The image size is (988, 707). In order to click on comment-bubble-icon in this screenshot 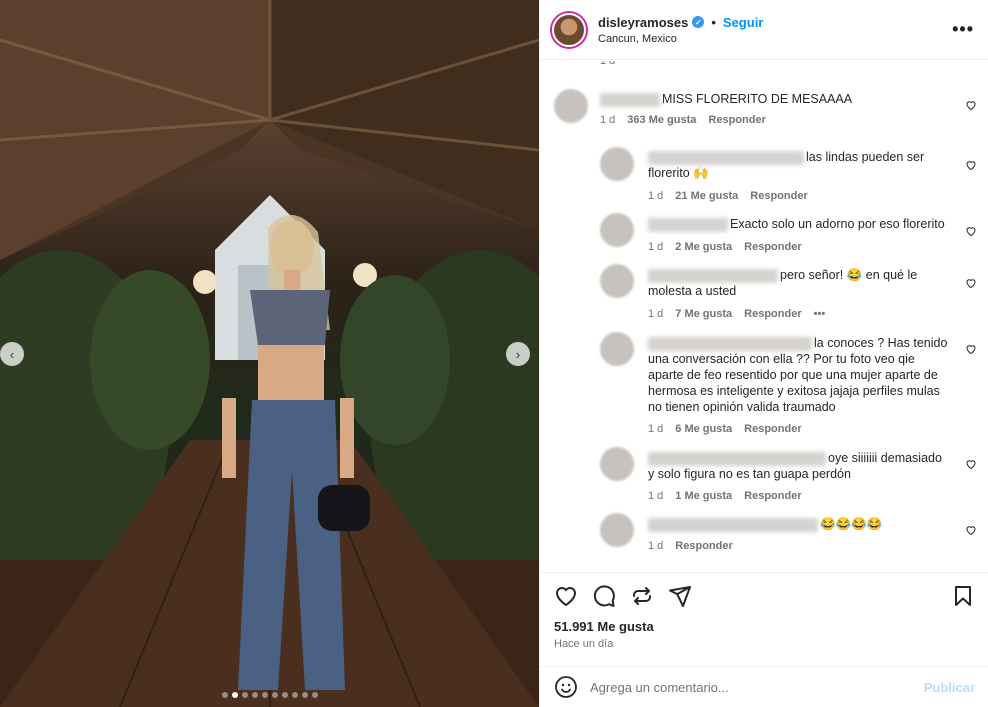, I will do `click(604, 596)`.